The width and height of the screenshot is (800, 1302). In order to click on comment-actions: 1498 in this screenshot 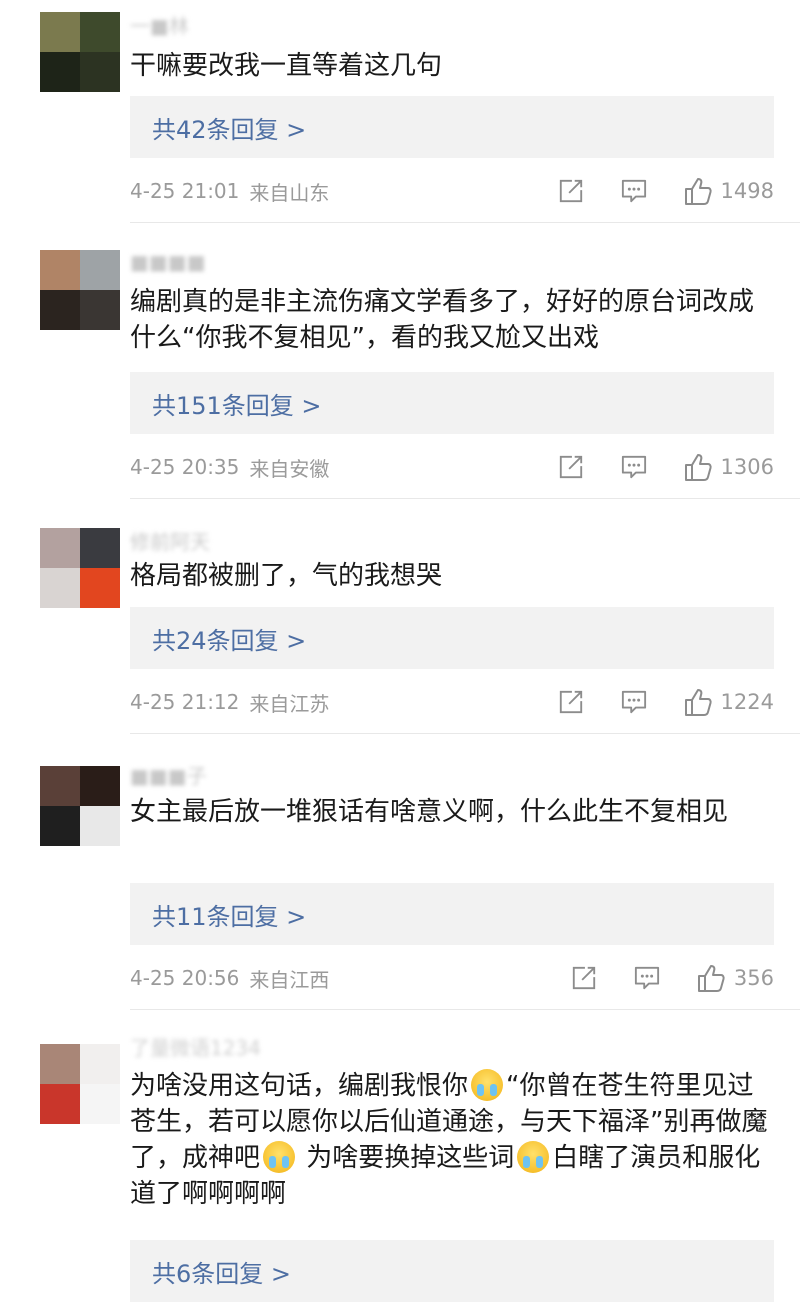, I will do `click(665, 191)`.